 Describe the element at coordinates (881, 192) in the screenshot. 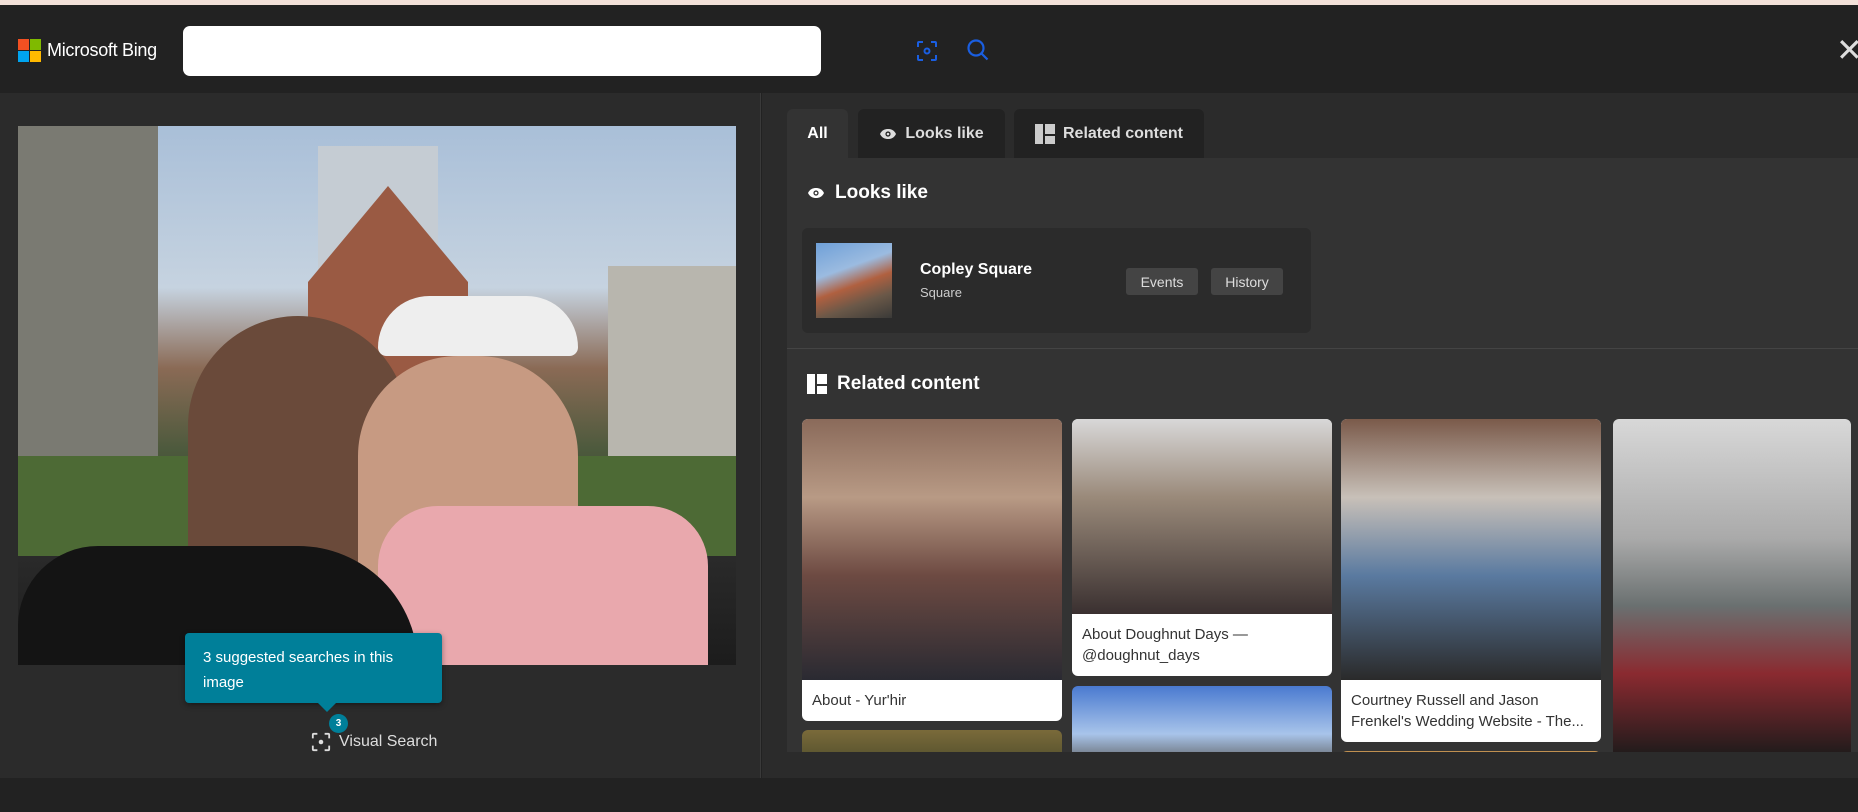

I see `heading-text: Looks like` at that location.